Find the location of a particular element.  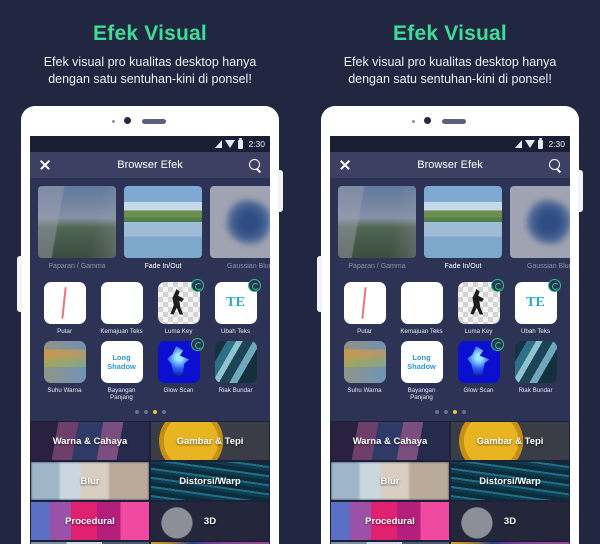

app-toolbar: Browser Efek is located at coordinates (450, 165).